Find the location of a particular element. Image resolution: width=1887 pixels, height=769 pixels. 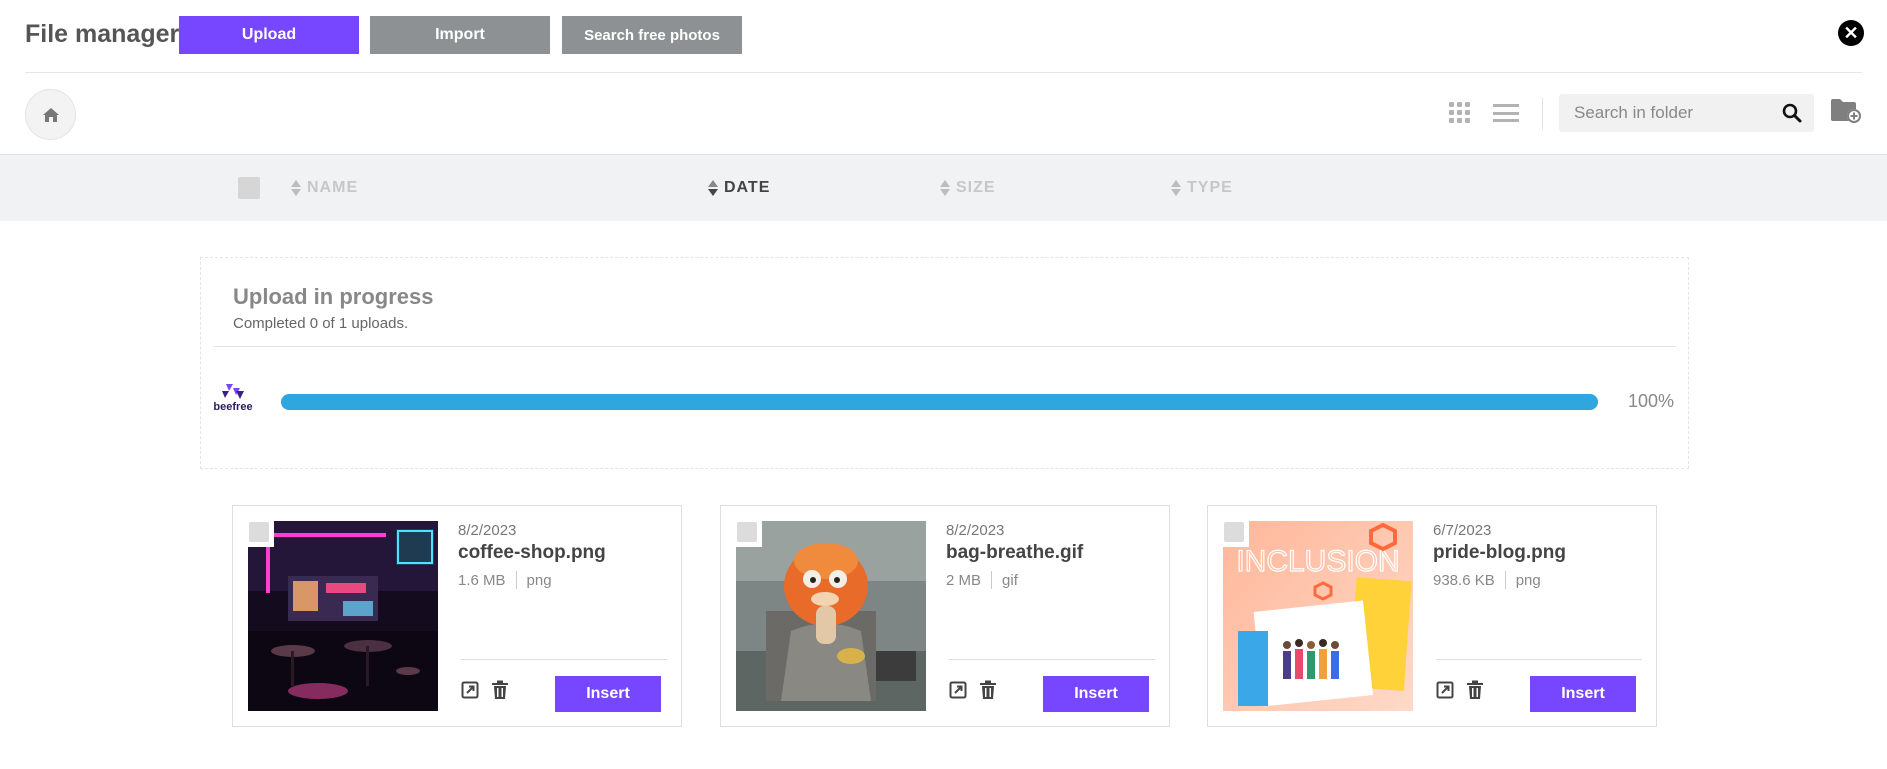

search-box is located at coordinates (1686, 113).